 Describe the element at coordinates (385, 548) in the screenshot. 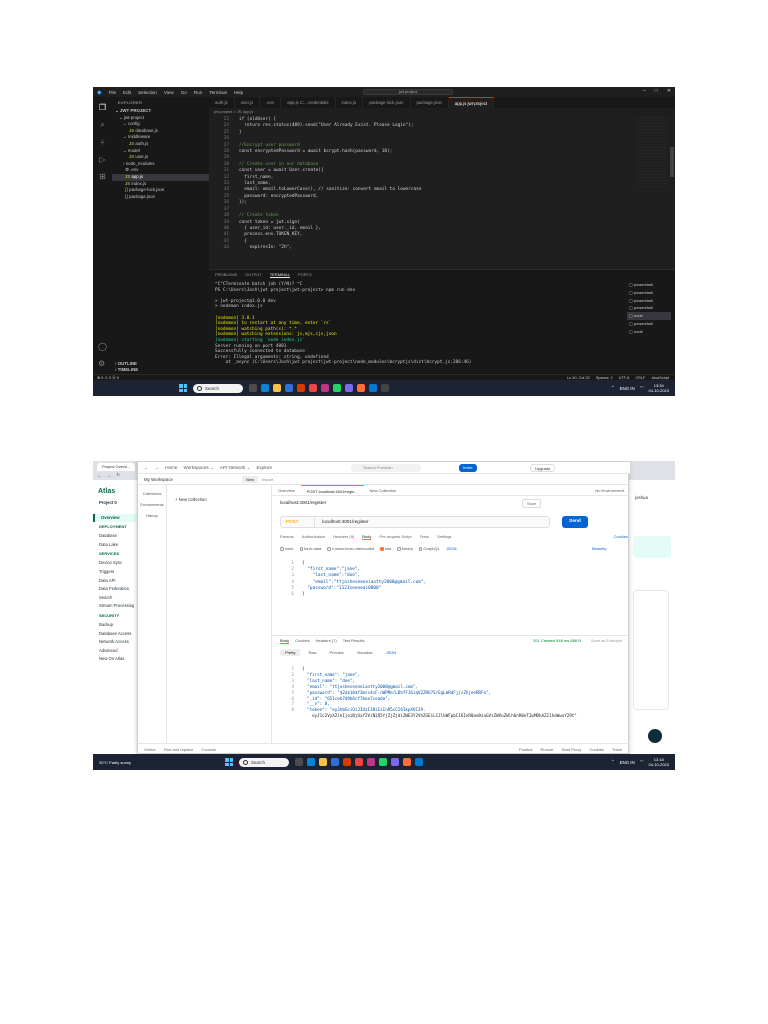

I see `body-raw: raw` at that location.